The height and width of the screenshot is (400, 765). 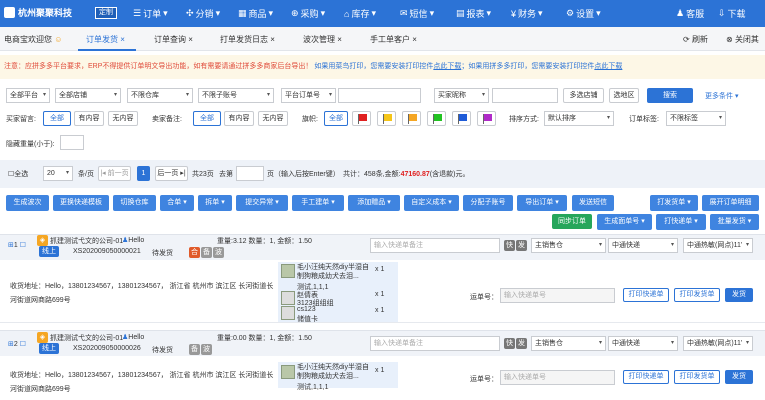 I want to click on nav-finance: ¥ 财务 ▾, so click(x=527, y=13).